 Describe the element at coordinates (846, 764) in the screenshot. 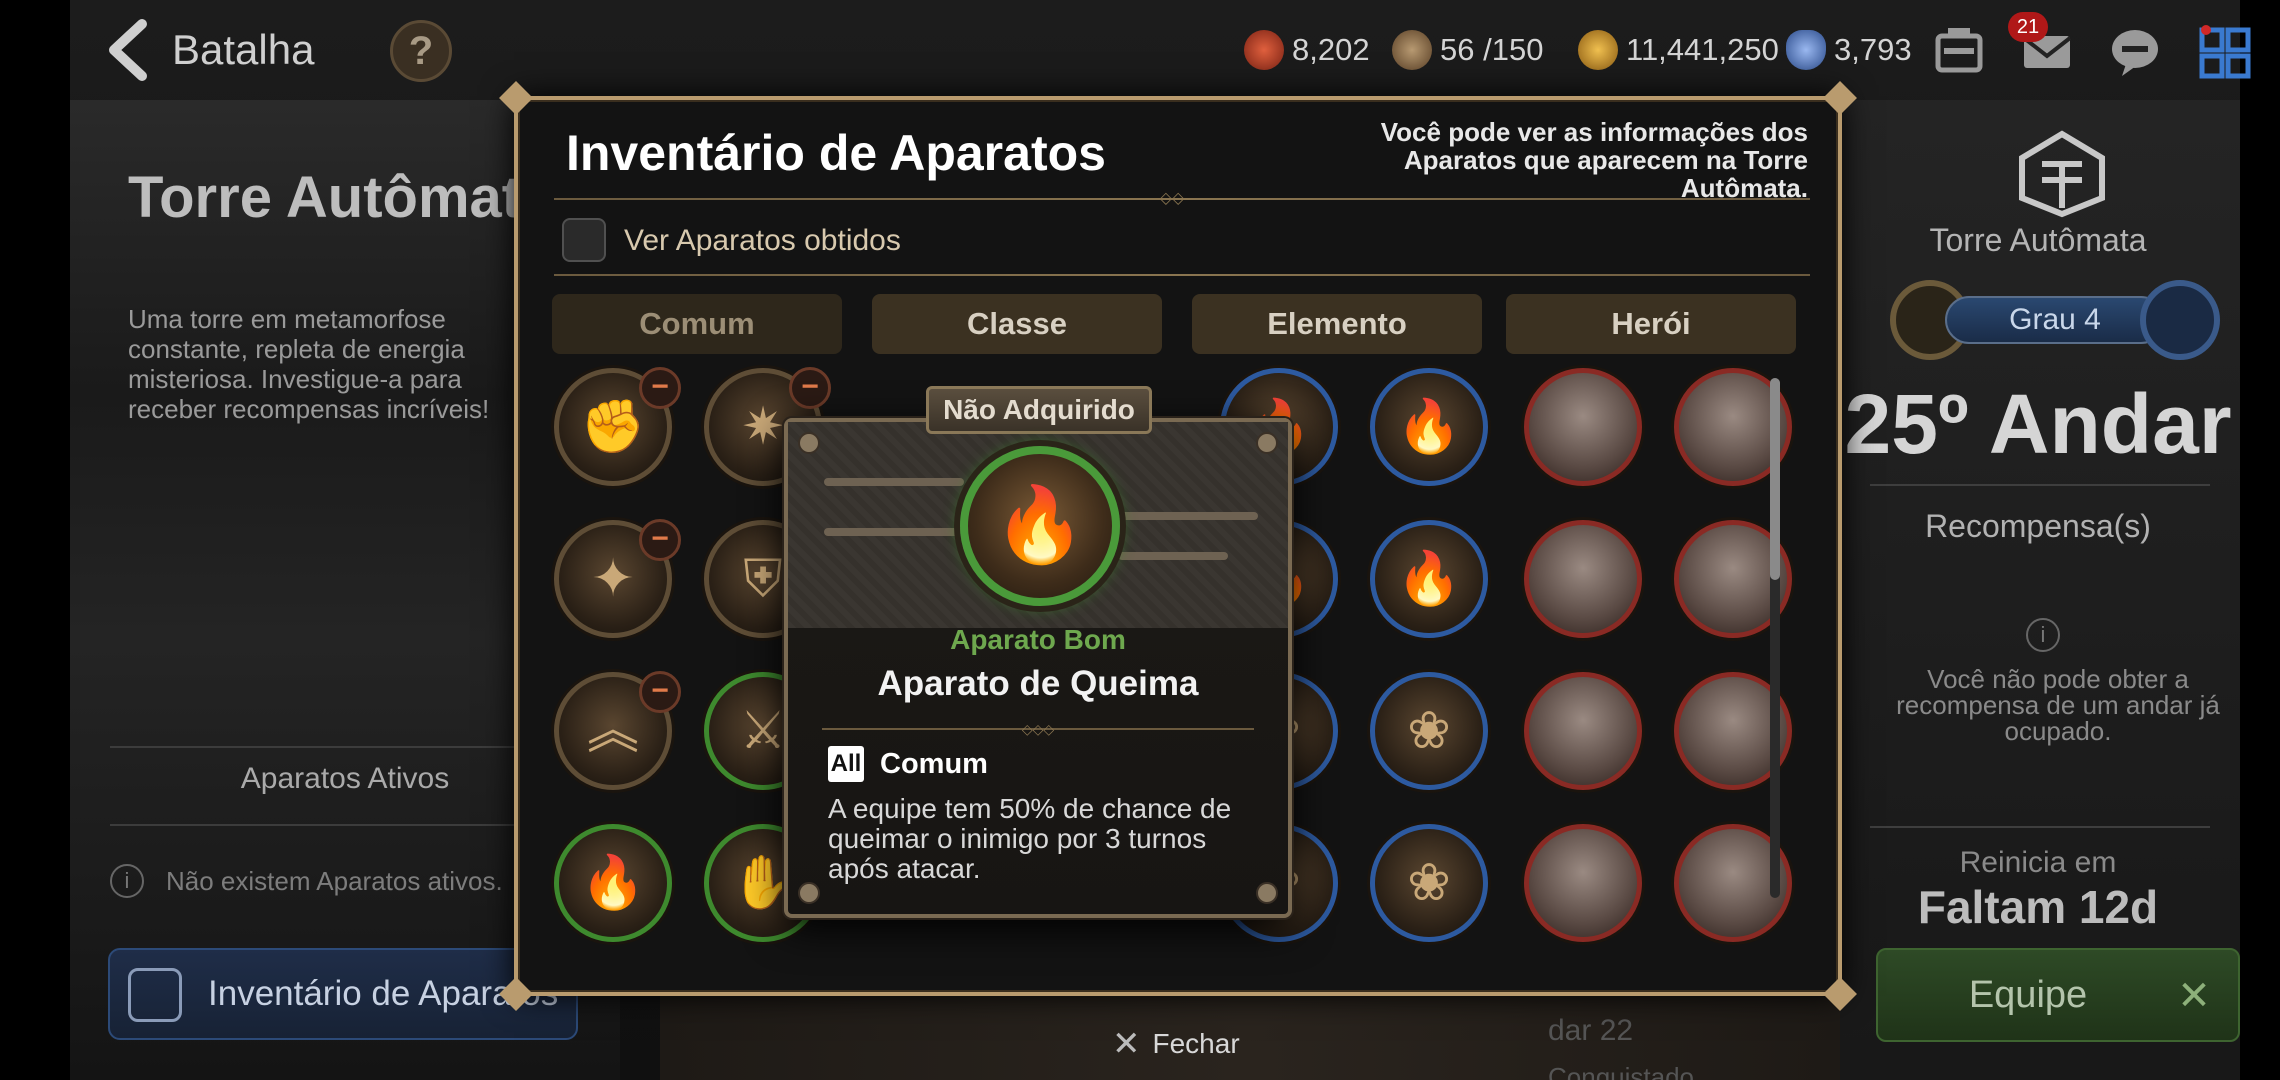

I see `type-badge: All` at that location.